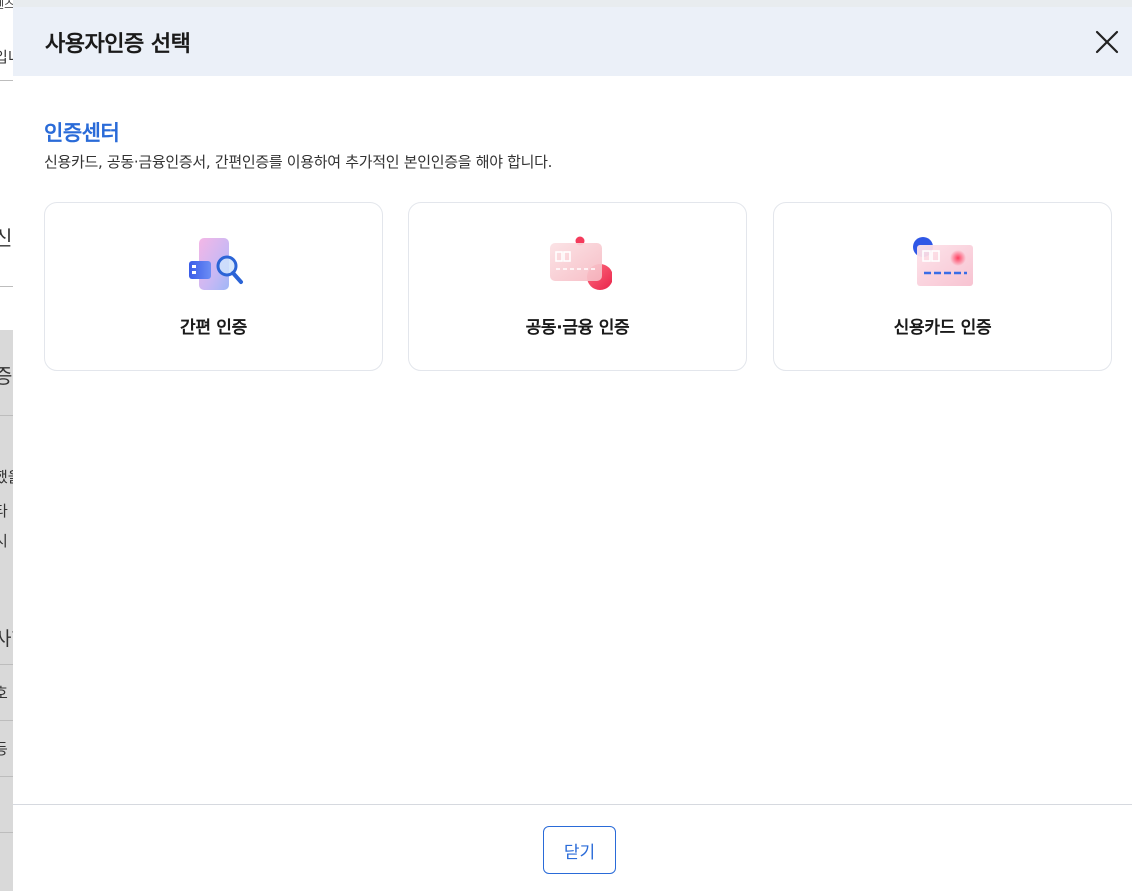 The height and width of the screenshot is (891, 1132). What do you see at coordinates (6, 57) in the screenshot?
I see `background-text: 입니` at bounding box center [6, 57].